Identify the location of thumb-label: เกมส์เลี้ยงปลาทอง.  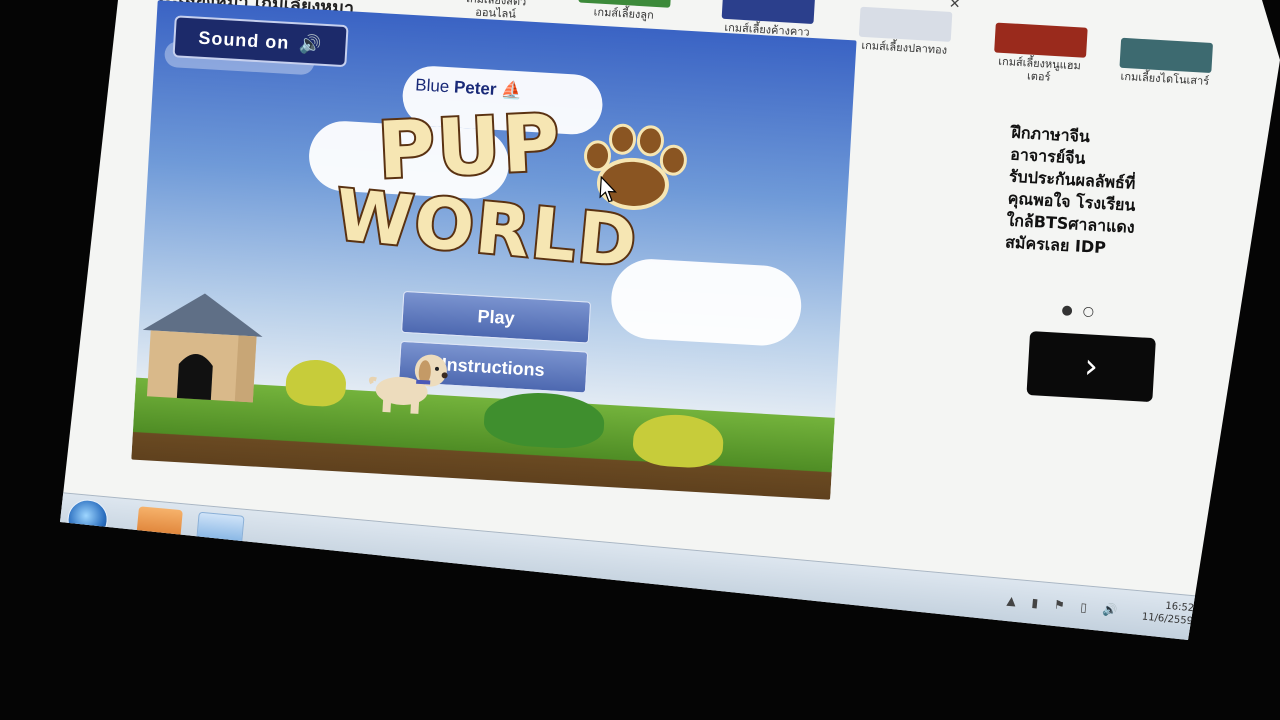
(904, 47).